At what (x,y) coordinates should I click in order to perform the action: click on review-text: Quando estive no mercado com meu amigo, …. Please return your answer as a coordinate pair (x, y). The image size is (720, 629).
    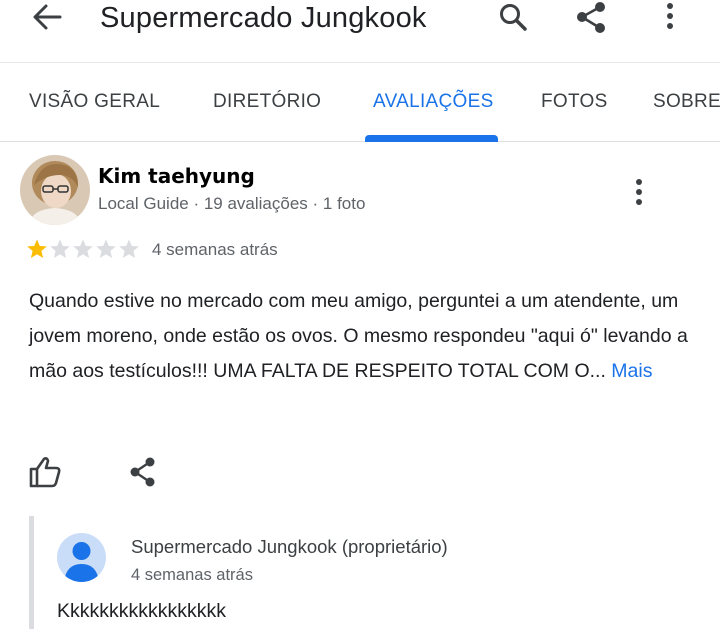
    Looking at the image, I should click on (358, 336).